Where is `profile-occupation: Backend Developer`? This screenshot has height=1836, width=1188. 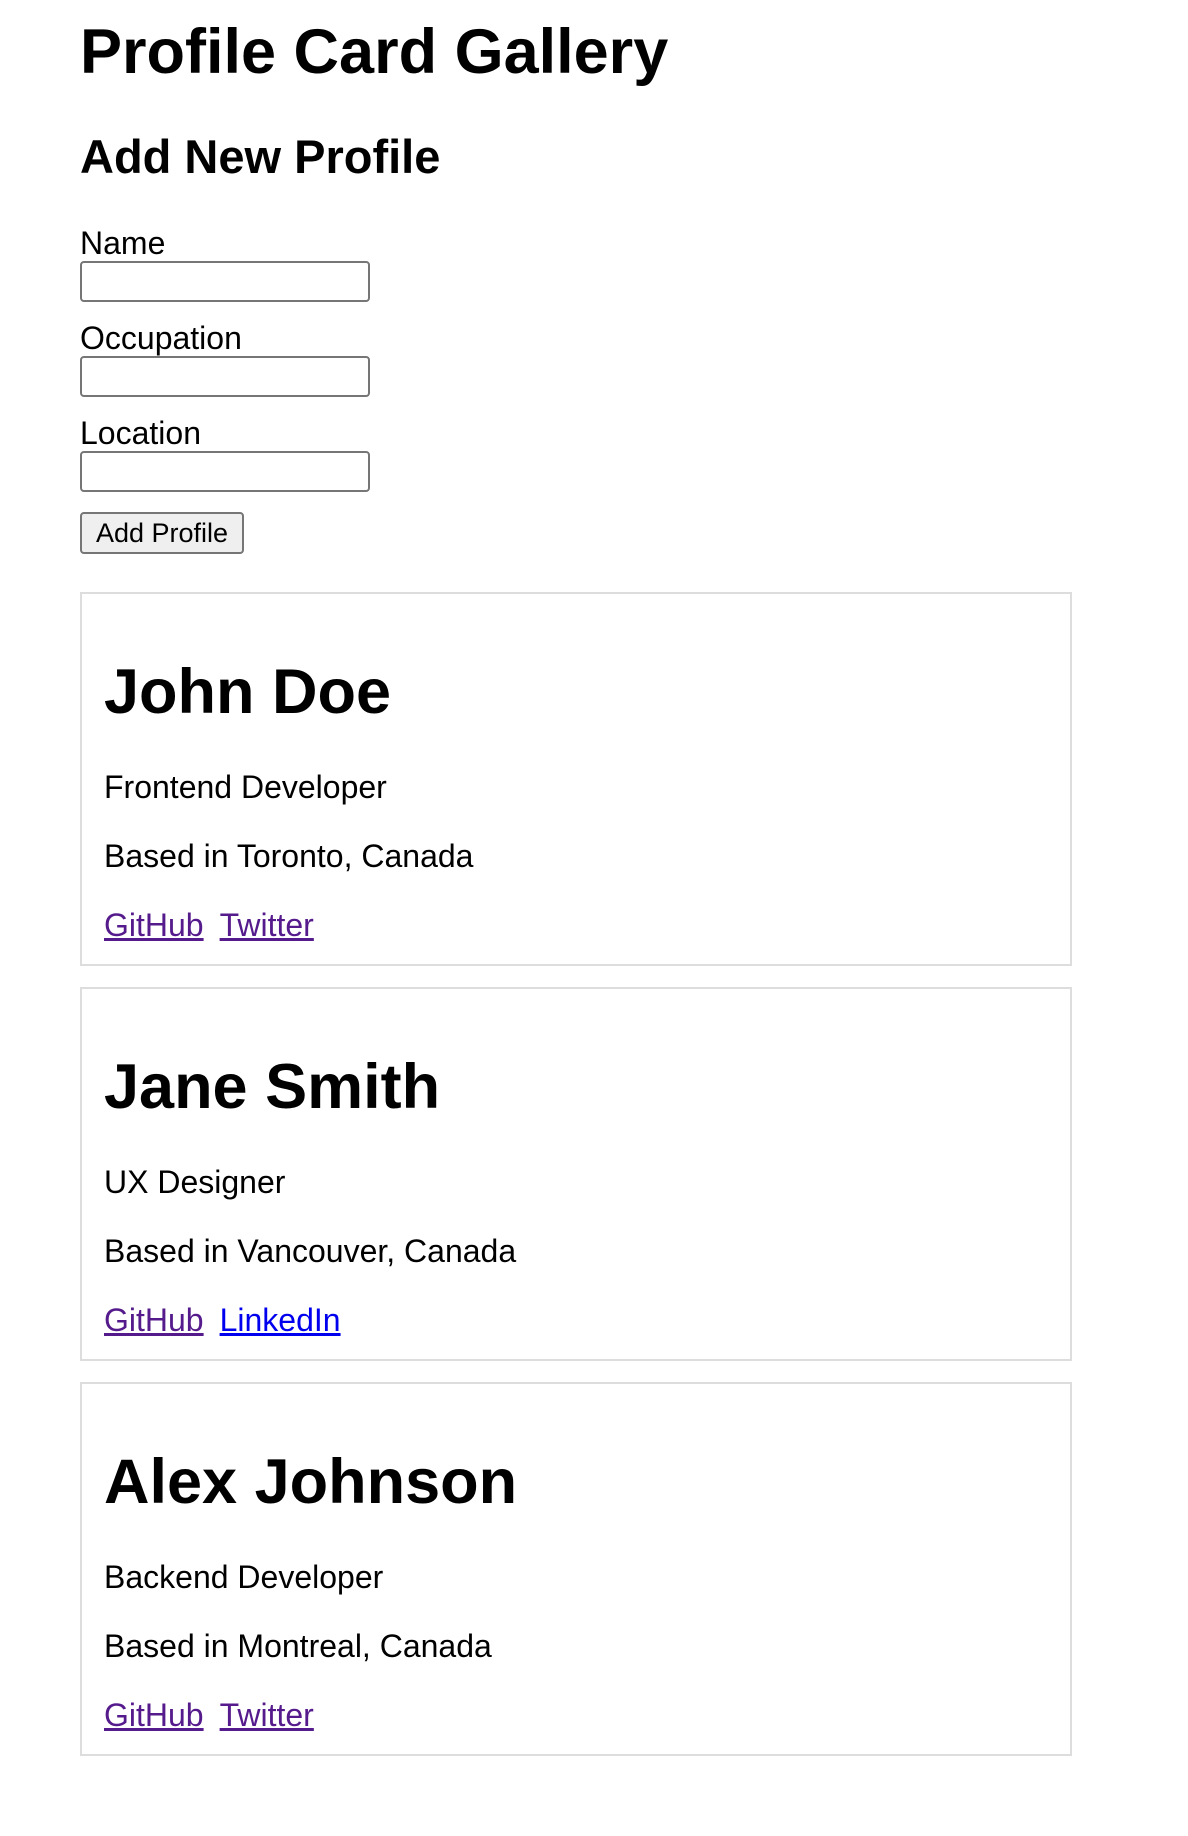
profile-occupation: Backend Developer is located at coordinates (244, 1577).